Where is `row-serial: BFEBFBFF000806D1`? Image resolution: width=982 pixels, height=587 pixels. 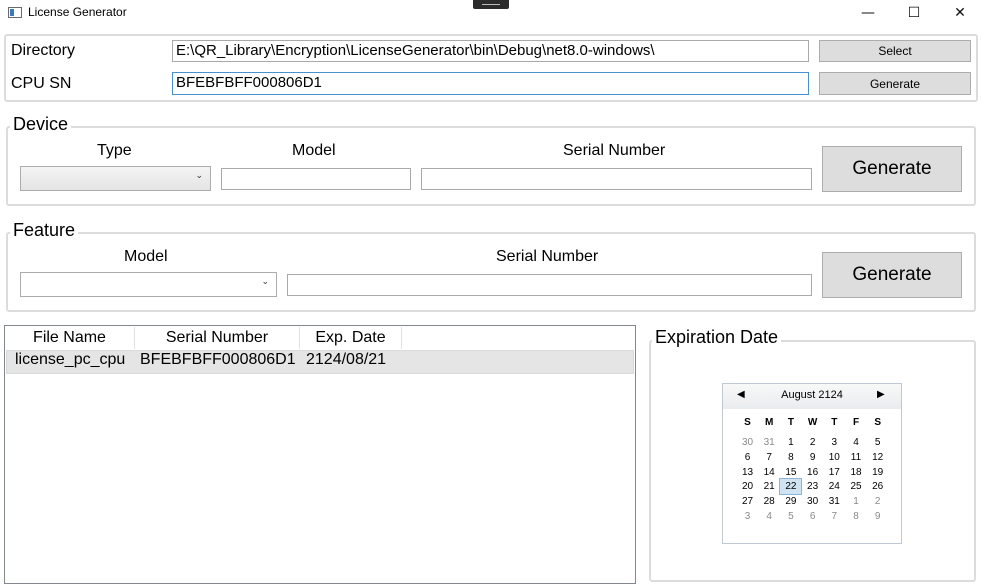 row-serial: BFEBFBFF000806D1 is located at coordinates (218, 359).